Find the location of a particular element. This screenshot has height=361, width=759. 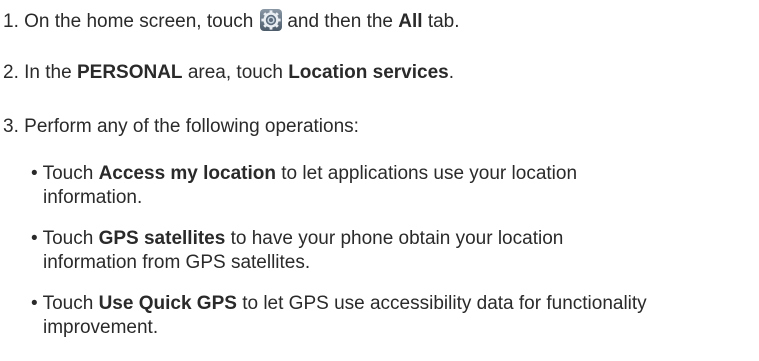

bullet-text-continued: information from GPS satellites. is located at coordinates (177, 262).